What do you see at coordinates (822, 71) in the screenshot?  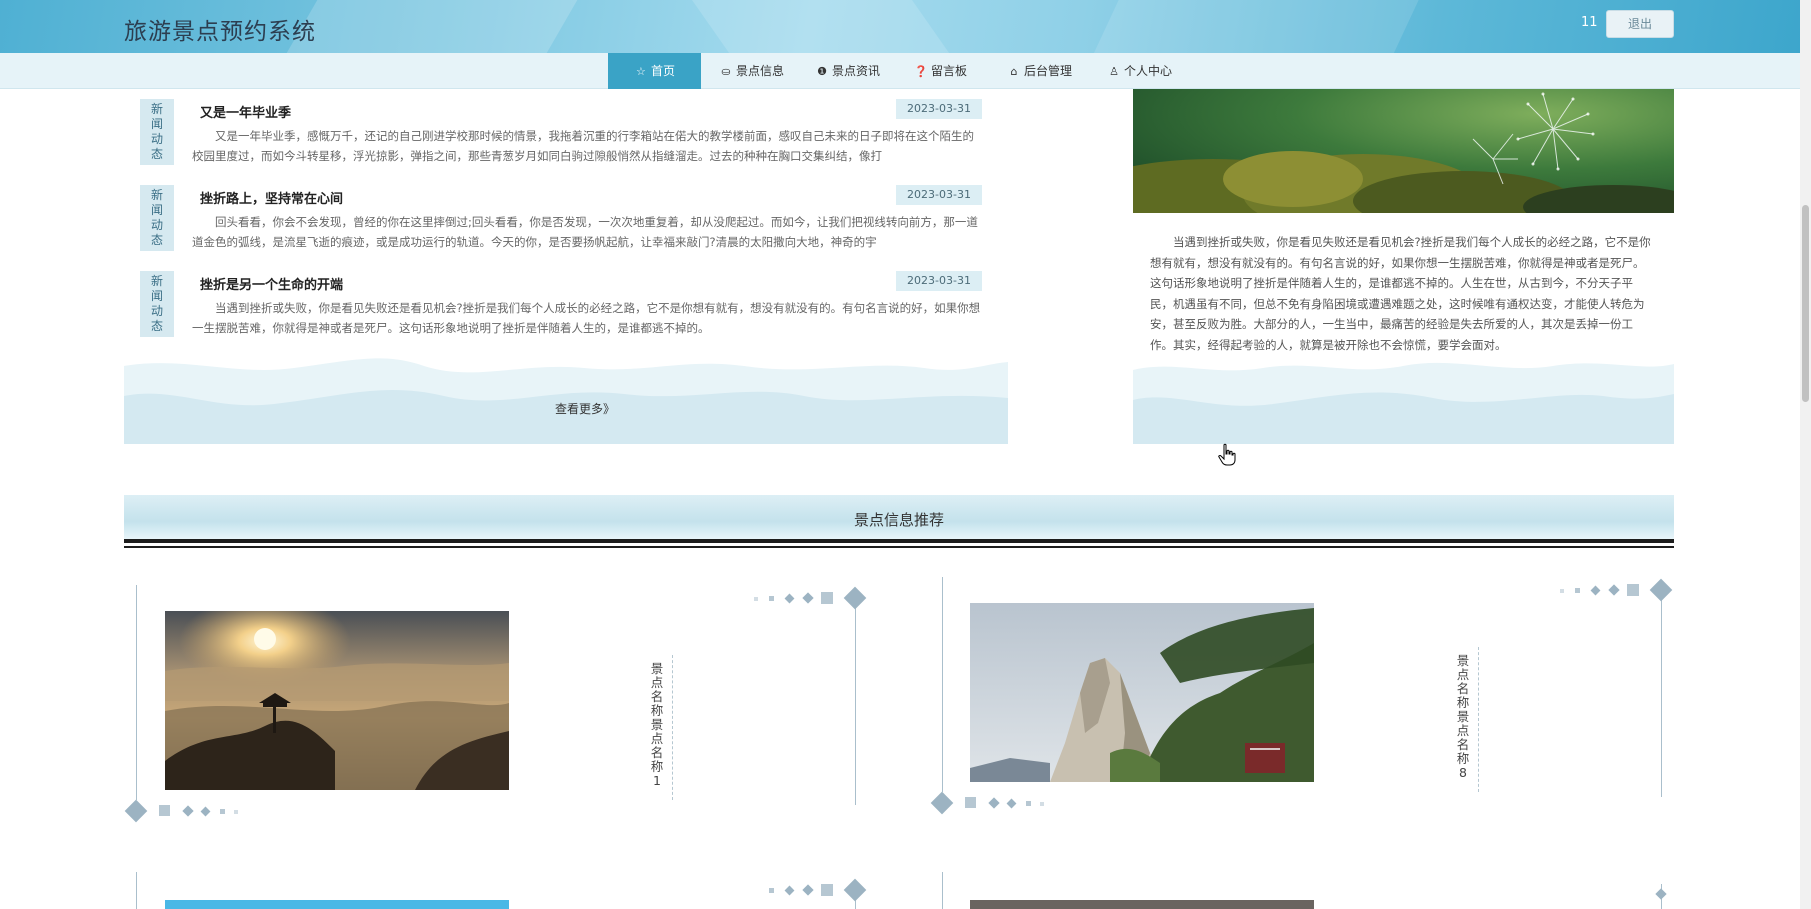 I see `info-icon: ❶` at bounding box center [822, 71].